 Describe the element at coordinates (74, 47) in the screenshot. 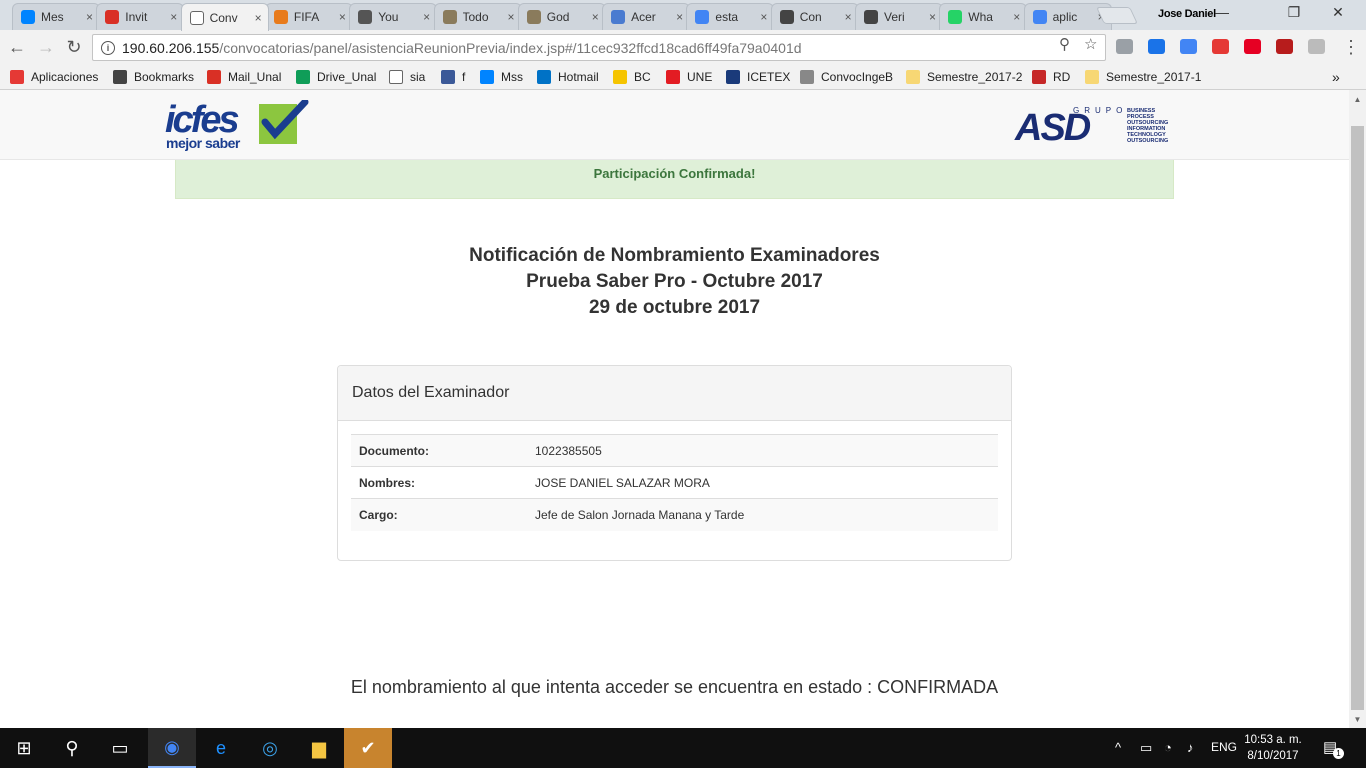

I see `reload-button: ↻` at that location.